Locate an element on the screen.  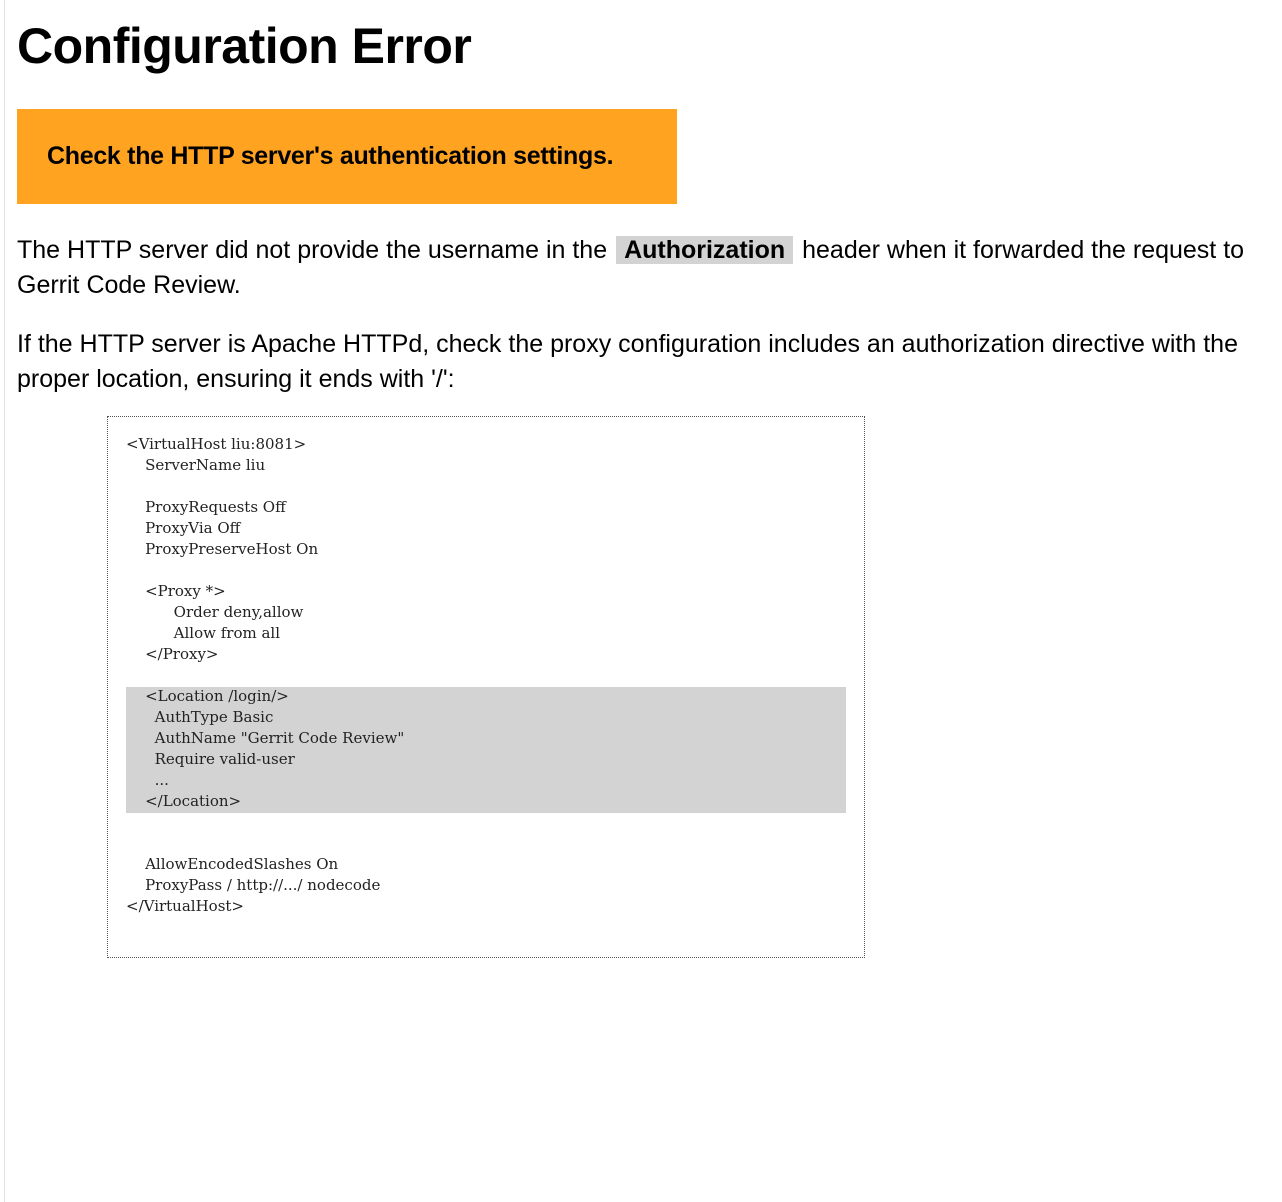
authorization-header-code: Authorization is located at coordinates (705, 250).